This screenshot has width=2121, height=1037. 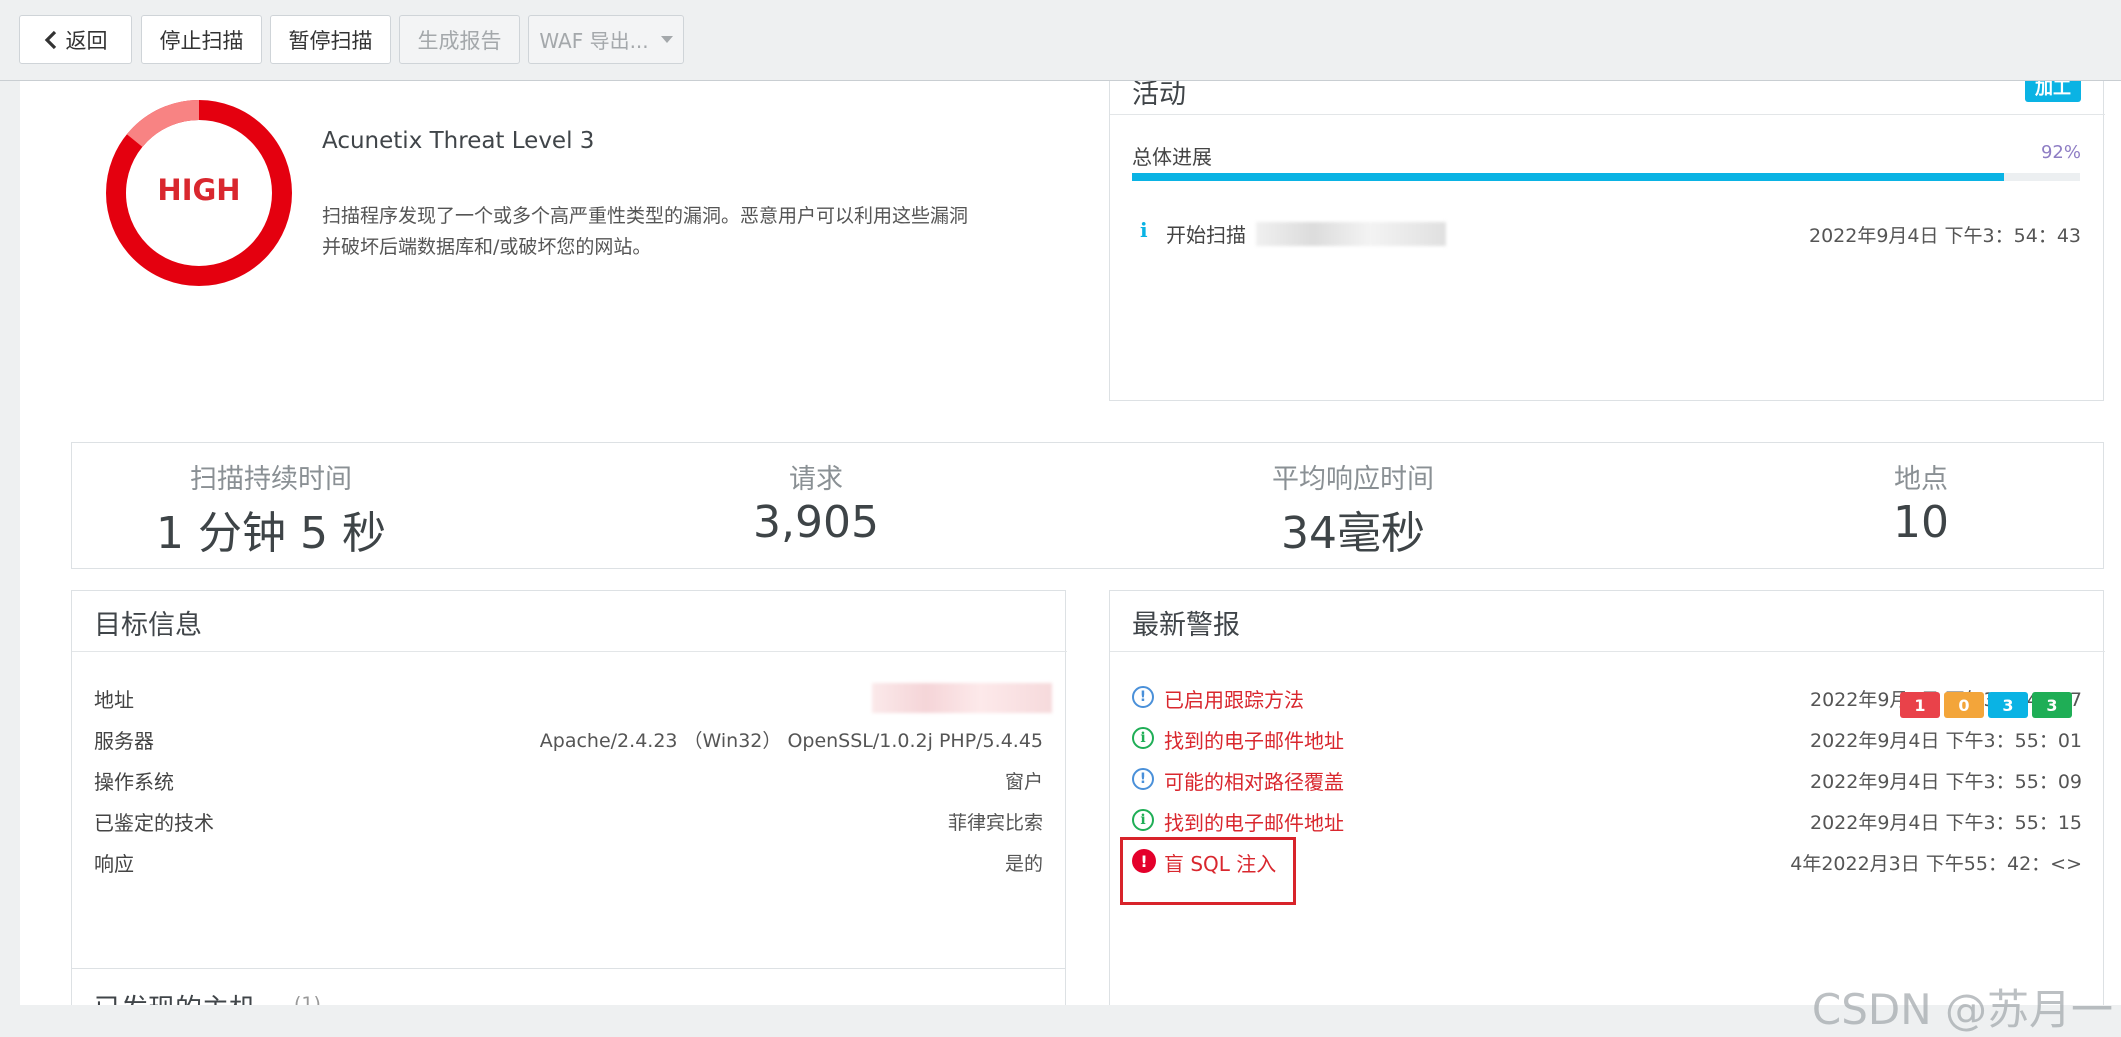 What do you see at coordinates (1353, 533) in the screenshot?
I see `stat-response-value: 34毫秒` at bounding box center [1353, 533].